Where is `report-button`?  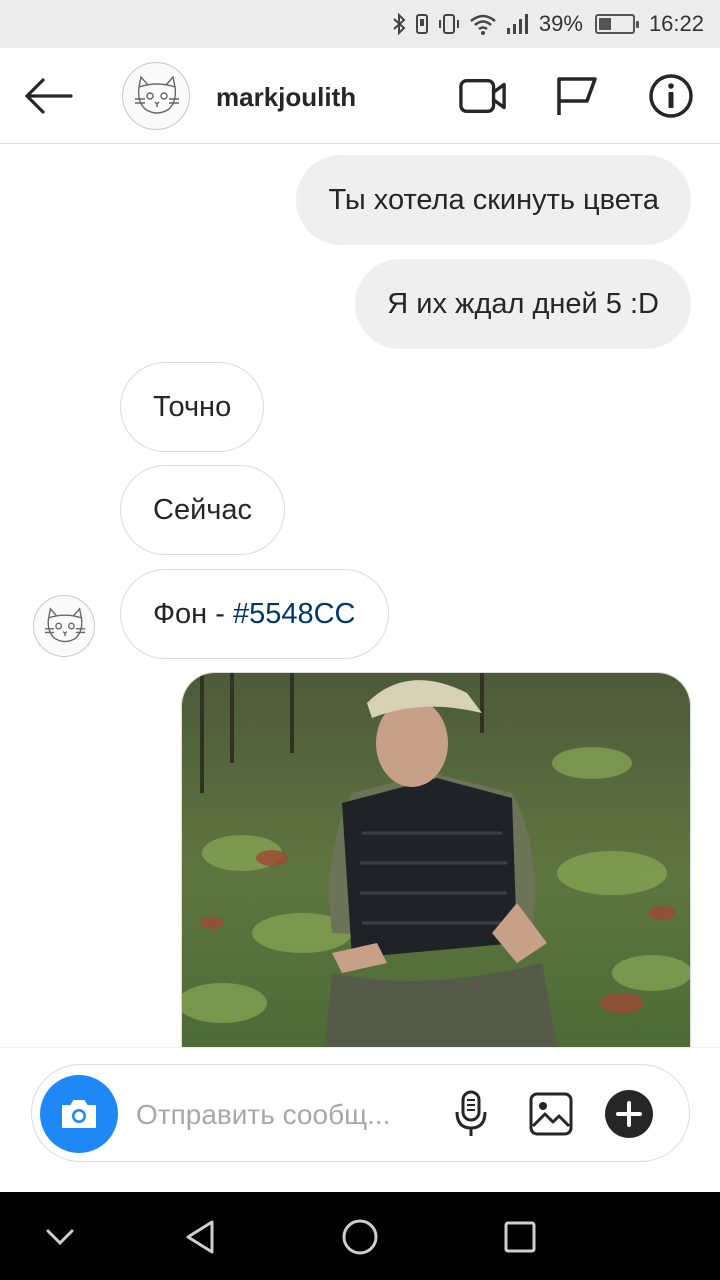
report-button is located at coordinates (577, 96).